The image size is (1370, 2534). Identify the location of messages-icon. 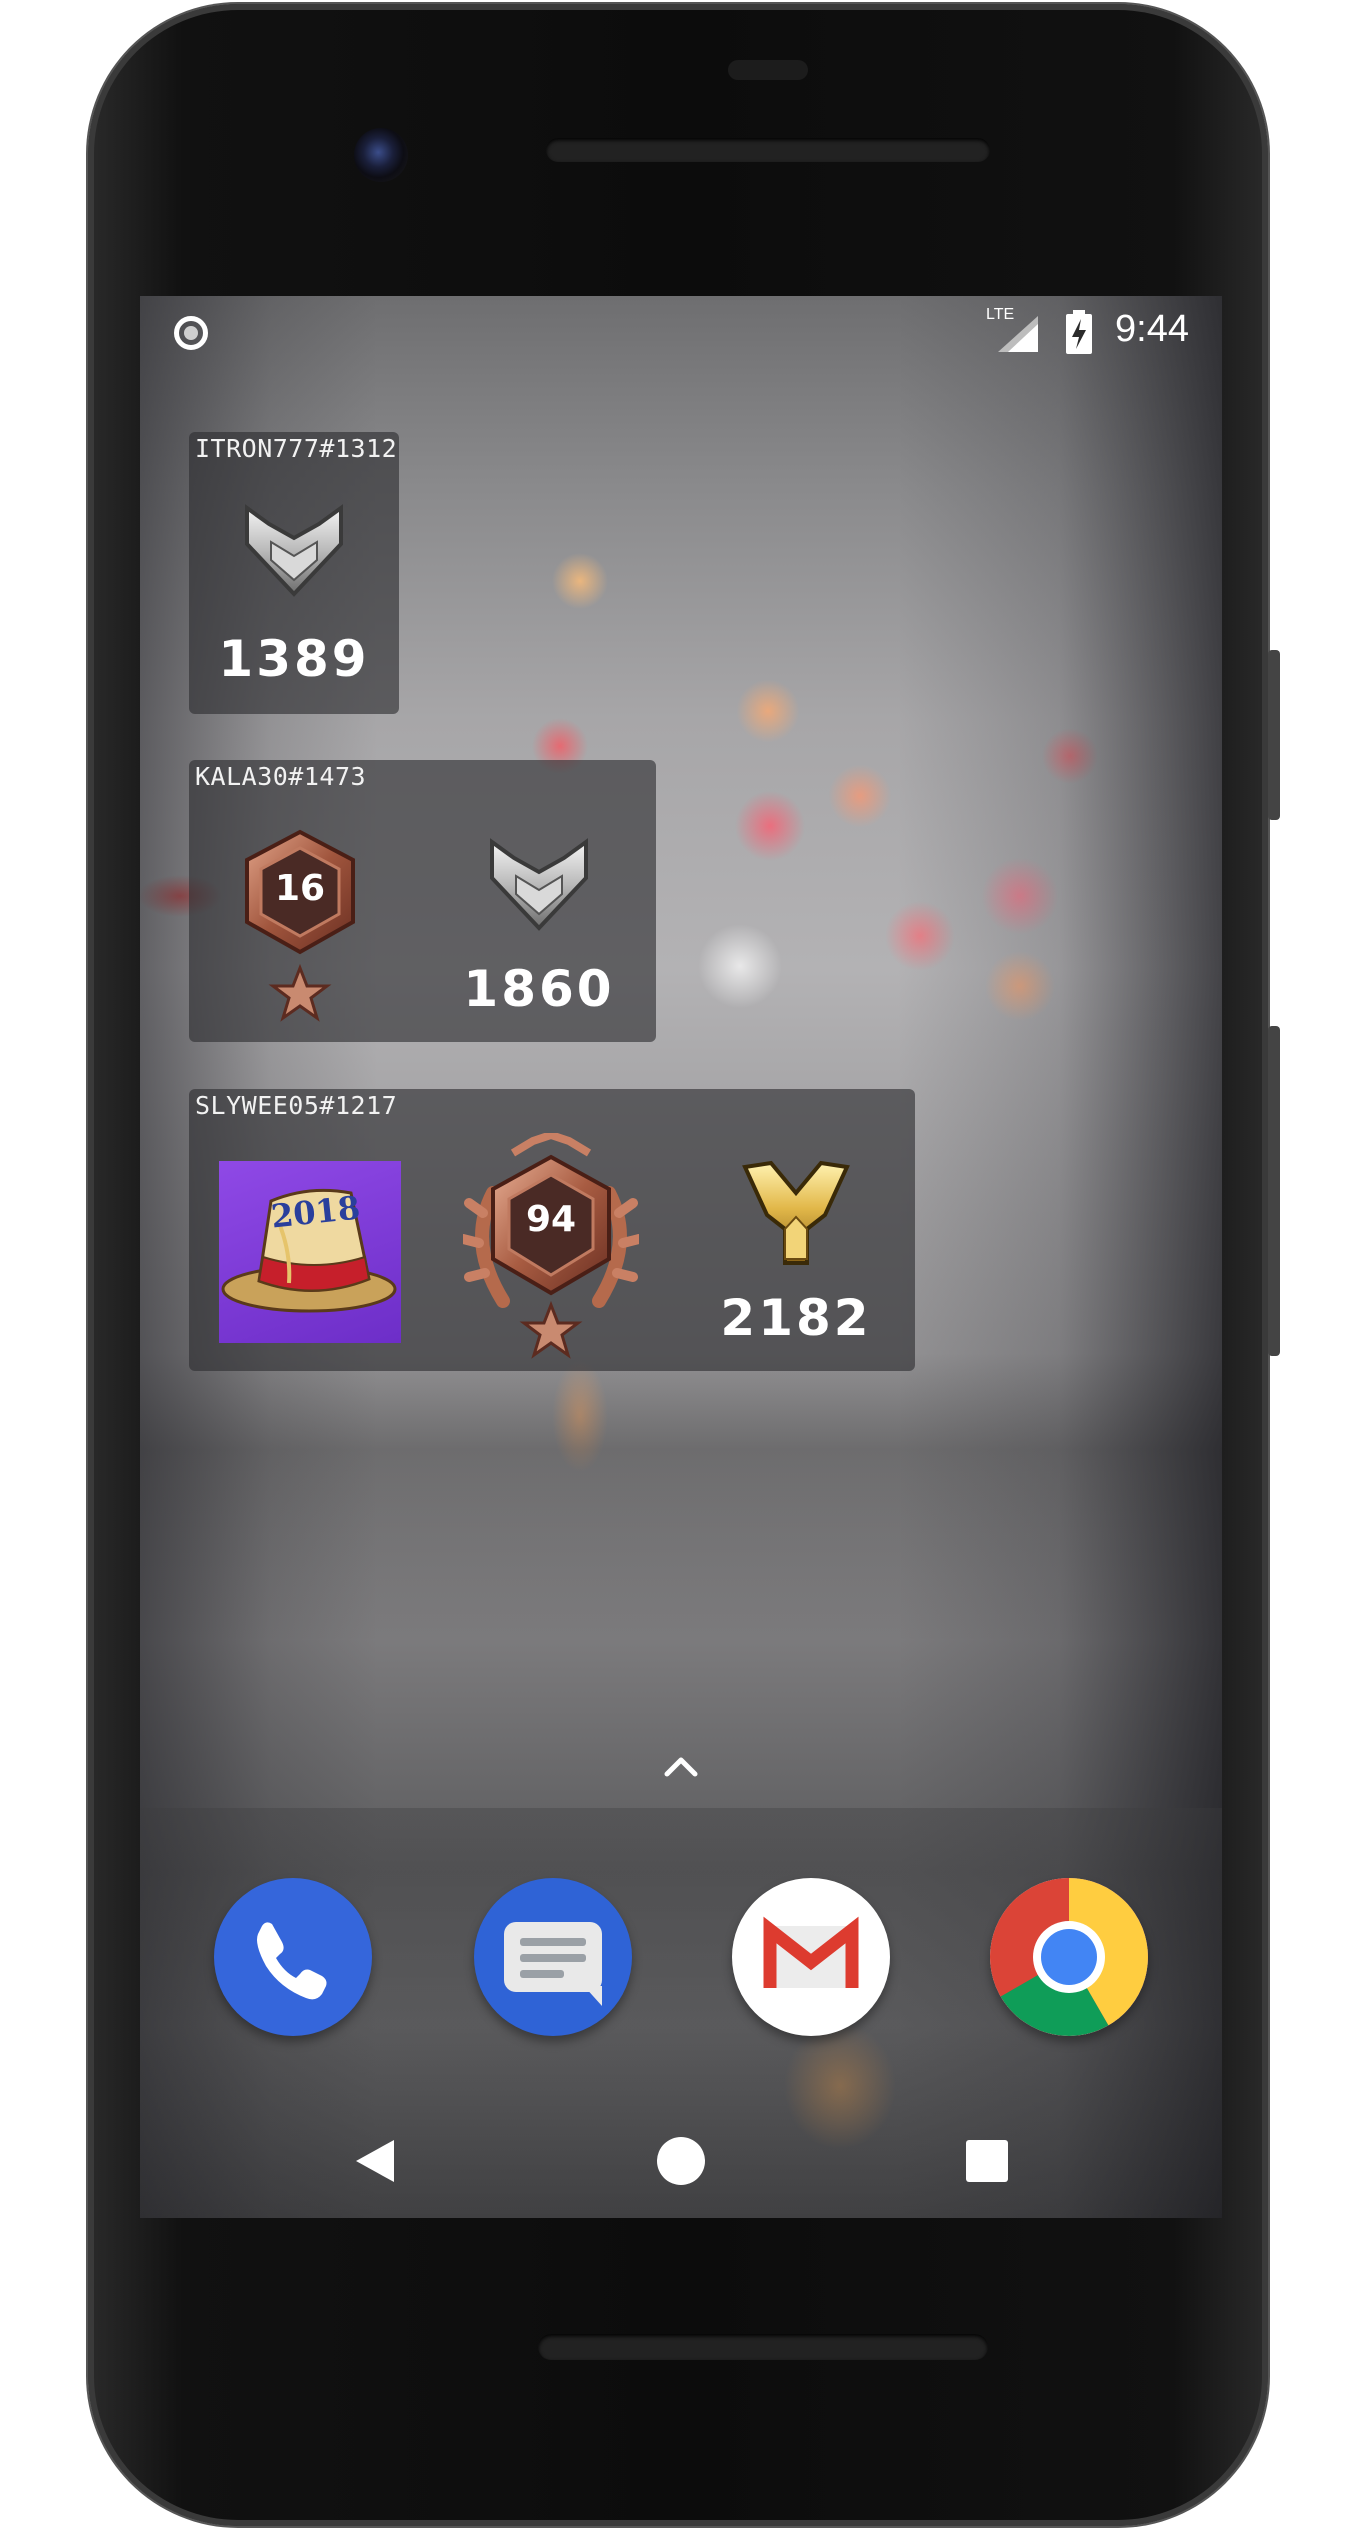
(553, 1964).